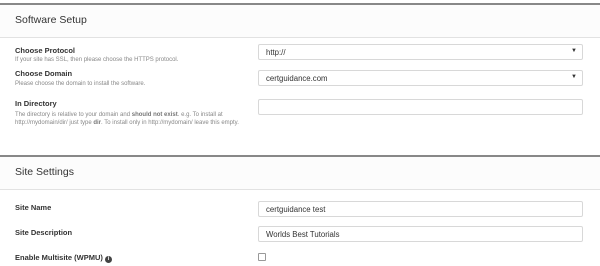 This screenshot has height=266, width=600. I want to click on protocol-value: http://, so click(276, 52).